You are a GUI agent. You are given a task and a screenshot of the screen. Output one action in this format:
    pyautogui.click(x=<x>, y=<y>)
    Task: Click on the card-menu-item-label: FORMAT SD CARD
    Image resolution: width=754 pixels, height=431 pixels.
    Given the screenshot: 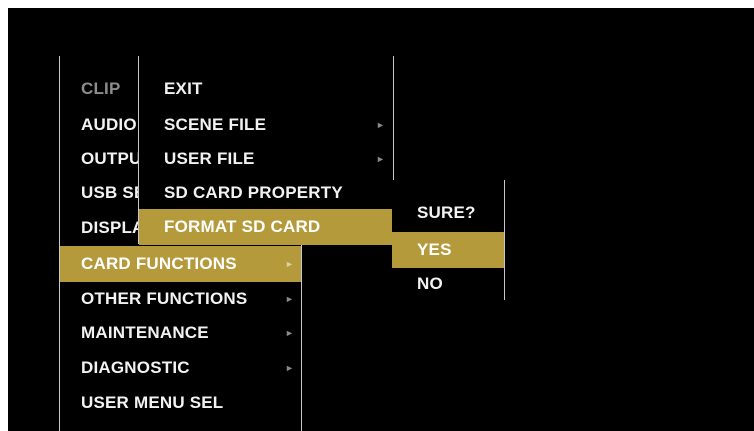 What is the action you would take?
    pyautogui.click(x=242, y=226)
    